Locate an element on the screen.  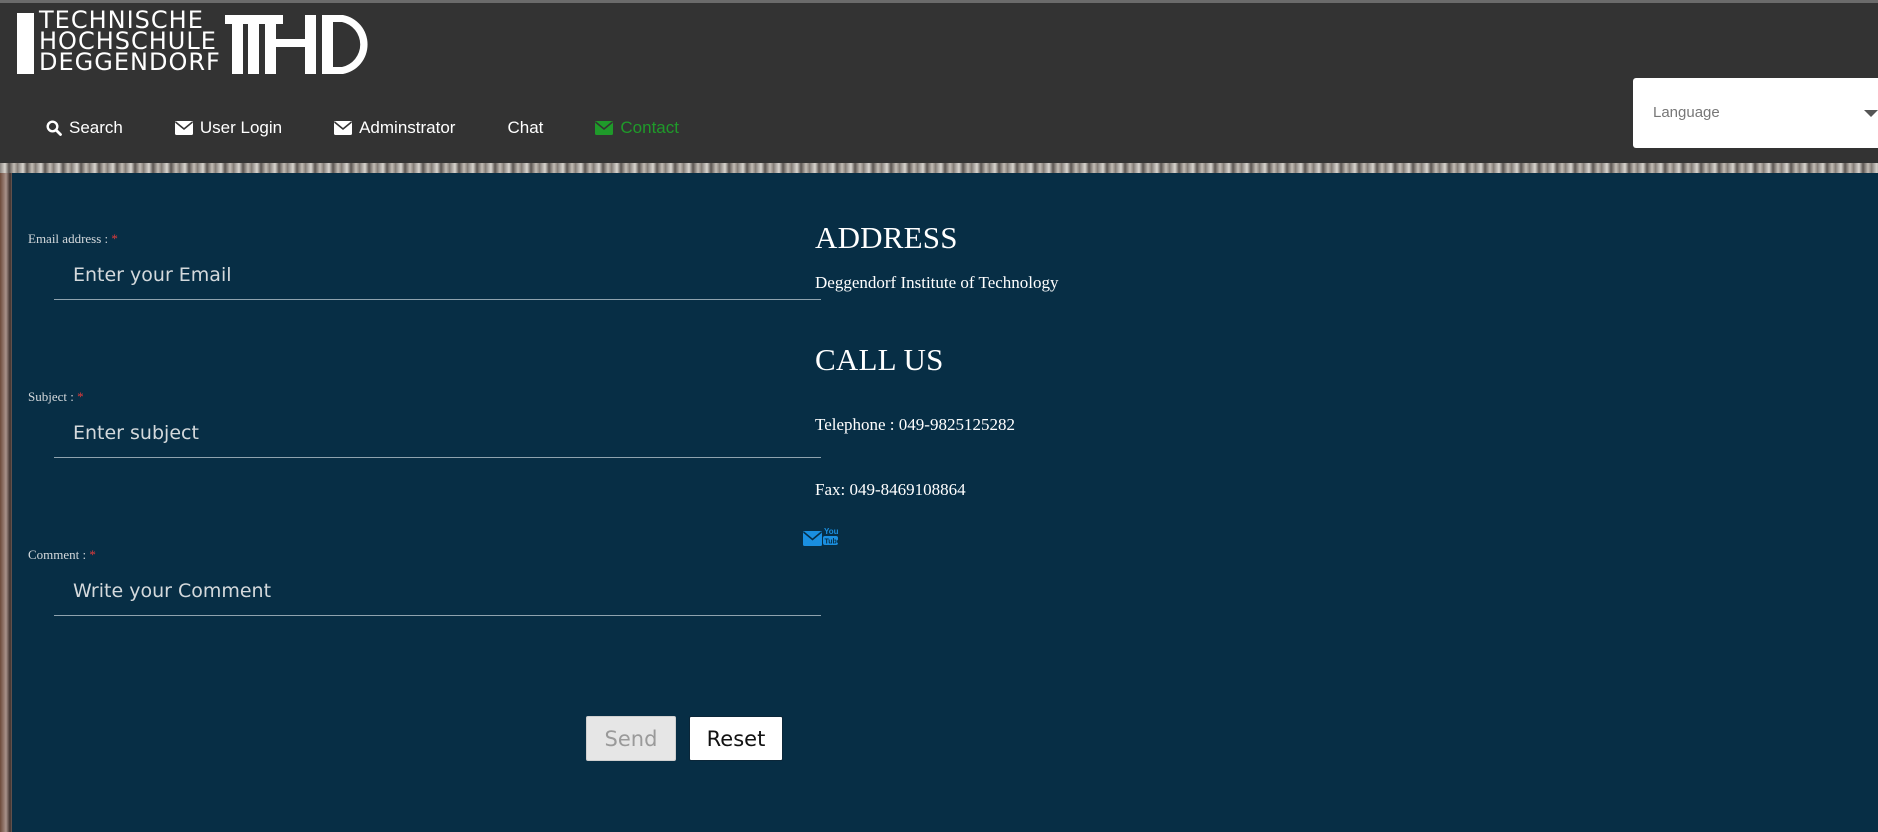
nav-contact-label: Contact is located at coordinates (649, 127).